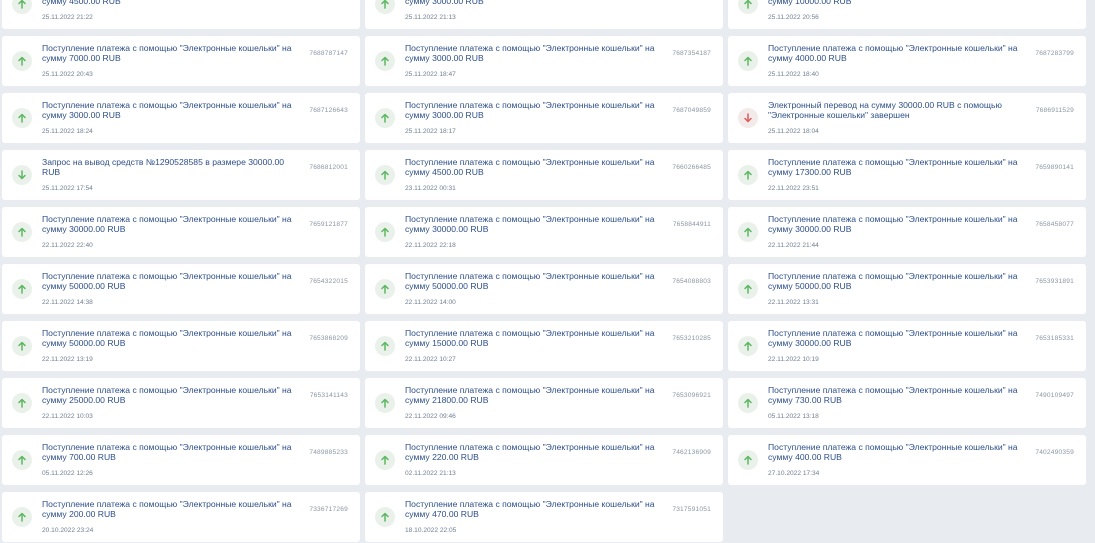 The height and width of the screenshot is (543, 1095). What do you see at coordinates (430, 302) in the screenshot?
I see `transaction-date: 22.11.2022 14:00` at bounding box center [430, 302].